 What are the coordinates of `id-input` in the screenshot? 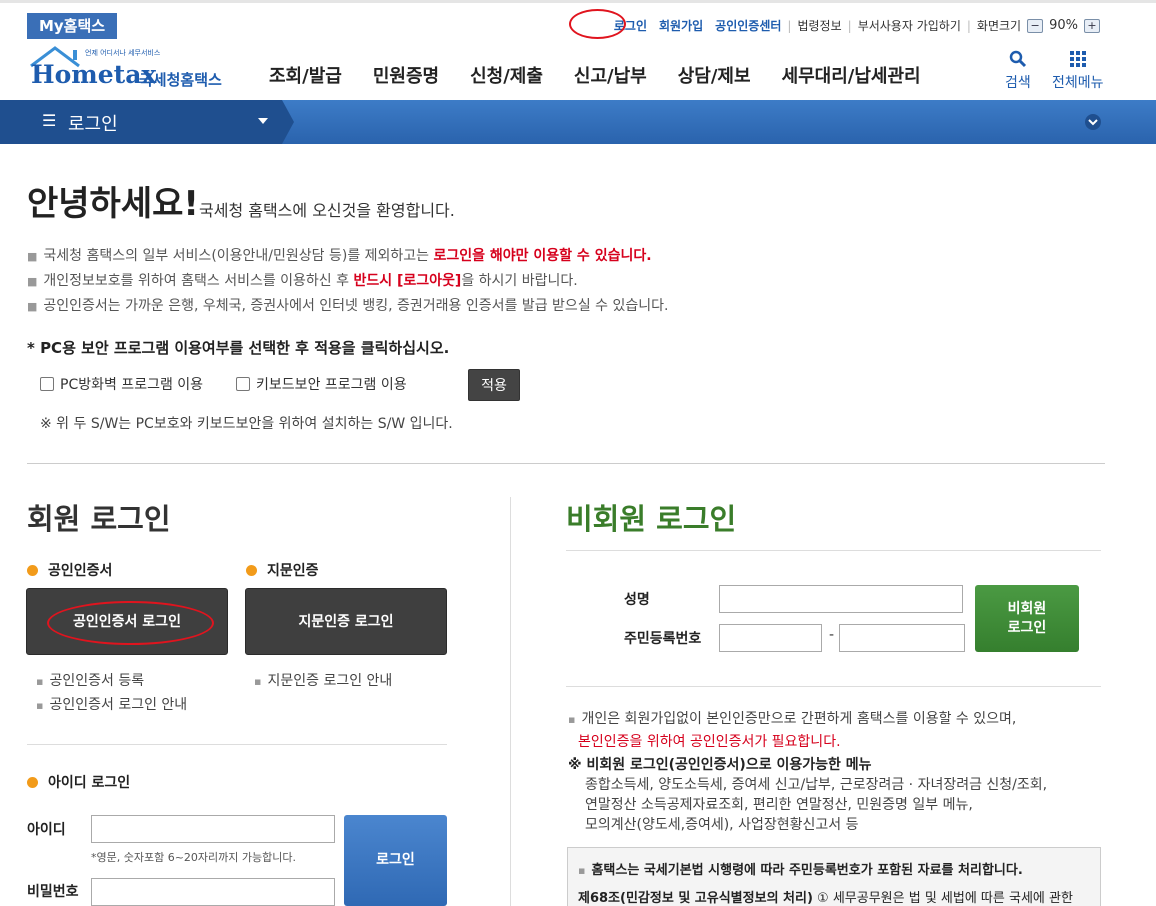 It's located at (213, 829).